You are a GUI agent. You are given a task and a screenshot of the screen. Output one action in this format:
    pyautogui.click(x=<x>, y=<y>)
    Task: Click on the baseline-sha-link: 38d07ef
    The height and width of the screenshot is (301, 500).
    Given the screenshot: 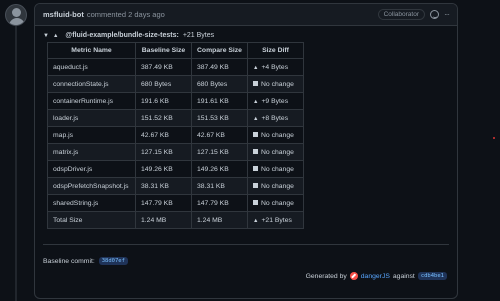 What is the action you would take?
    pyautogui.click(x=113, y=261)
    